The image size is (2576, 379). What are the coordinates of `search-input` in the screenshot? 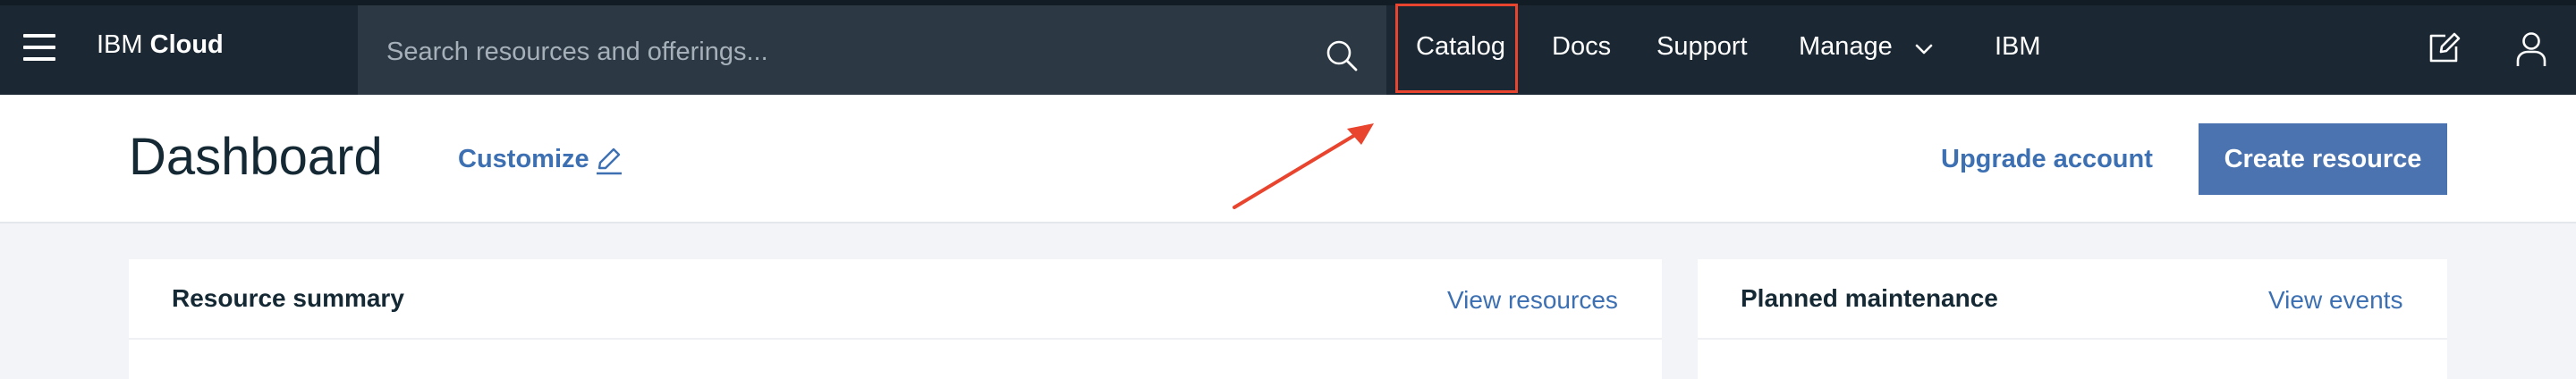 It's located at (832, 52).